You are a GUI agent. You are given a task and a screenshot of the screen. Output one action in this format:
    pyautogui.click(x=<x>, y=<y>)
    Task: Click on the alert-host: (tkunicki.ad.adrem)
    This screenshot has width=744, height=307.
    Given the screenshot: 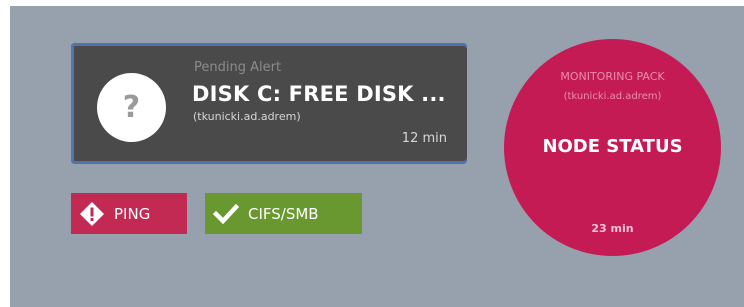 What is the action you would take?
    pyautogui.click(x=247, y=116)
    